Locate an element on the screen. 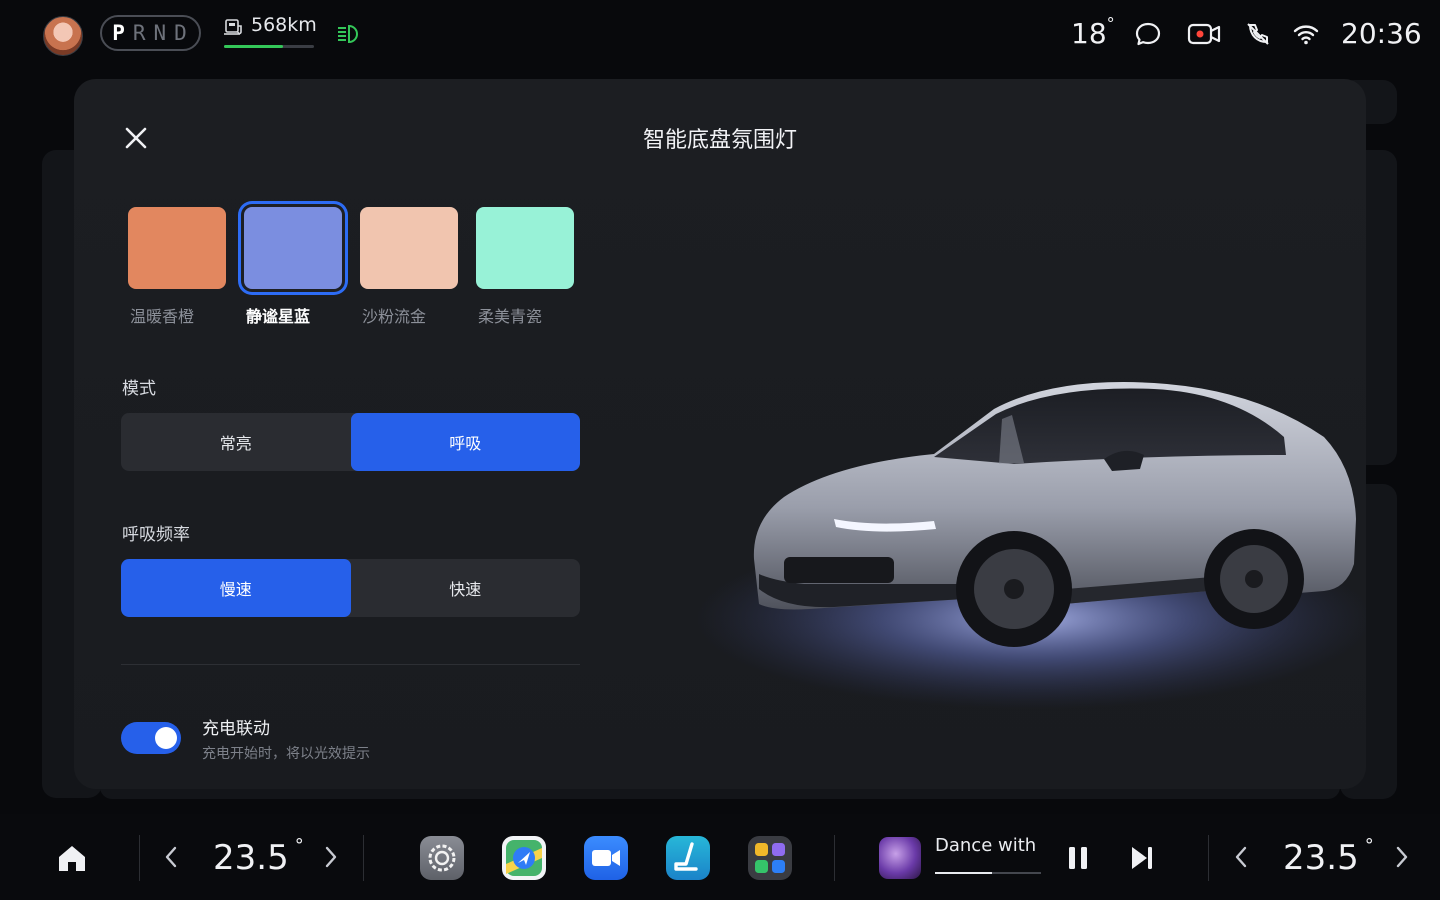  phone-link-icon is located at coordinates (1258, 34).